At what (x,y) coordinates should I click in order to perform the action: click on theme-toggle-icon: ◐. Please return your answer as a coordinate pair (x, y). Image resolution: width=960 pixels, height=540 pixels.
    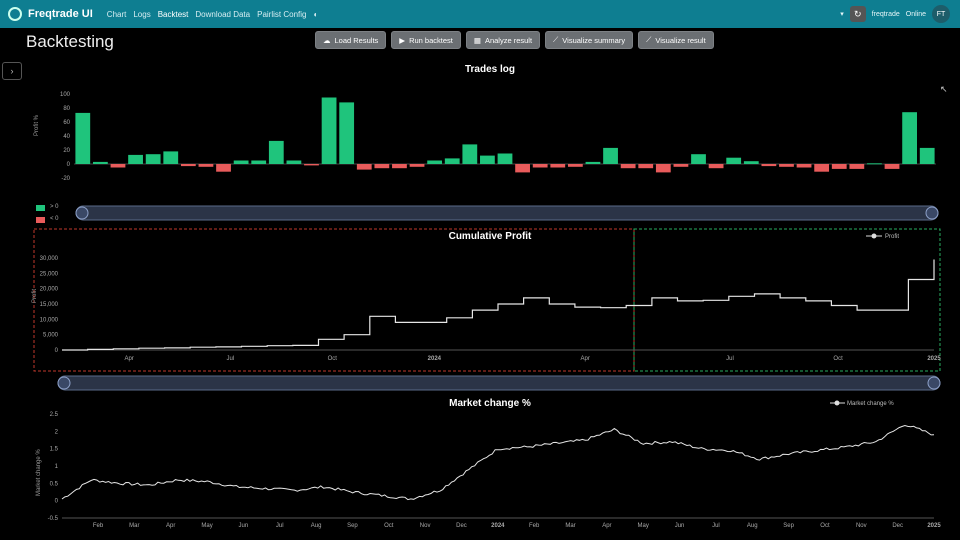
    Looking at the image, I should click on (315, 14).